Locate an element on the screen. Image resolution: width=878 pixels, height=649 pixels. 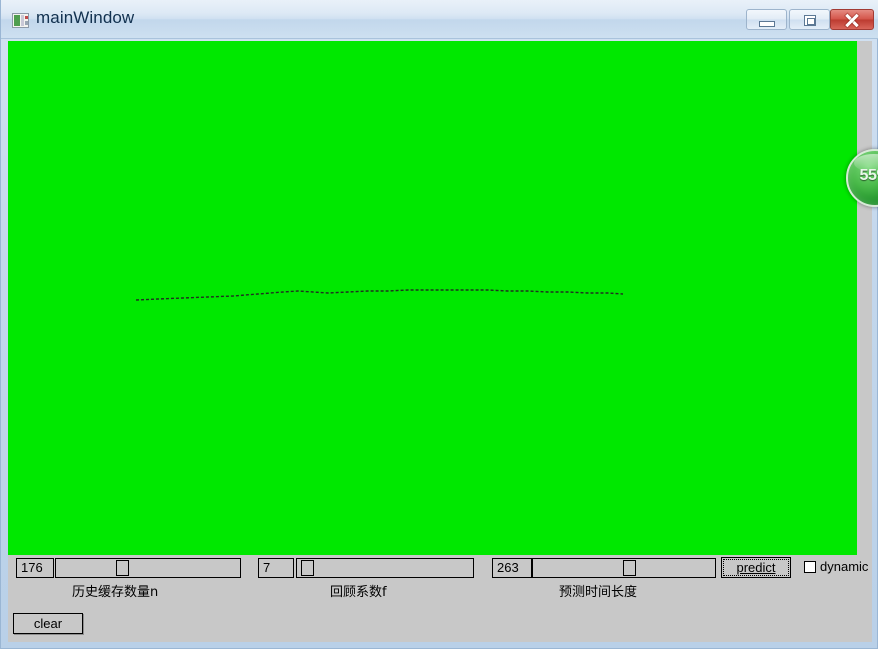
plot-chart is located at coordinates (379, 295).